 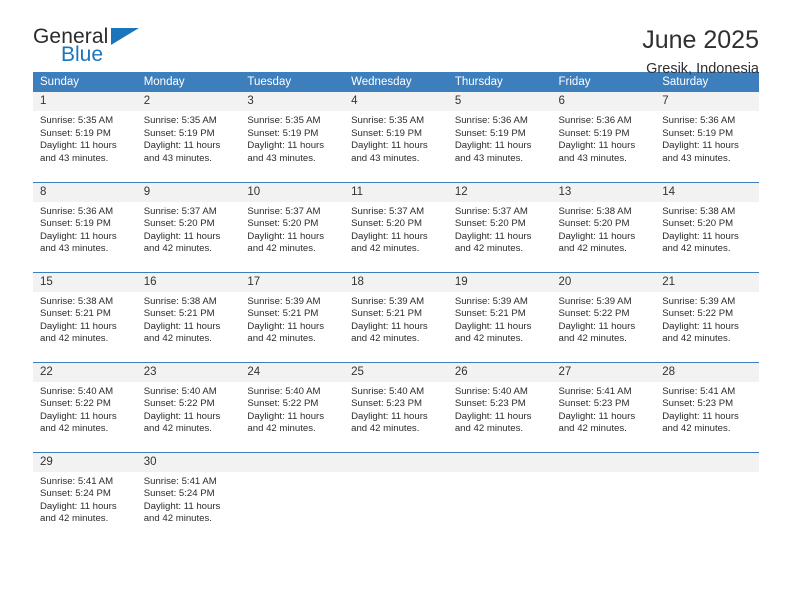 I want to click on weekday-header-monday: Monday, so click(x=188, y=82).